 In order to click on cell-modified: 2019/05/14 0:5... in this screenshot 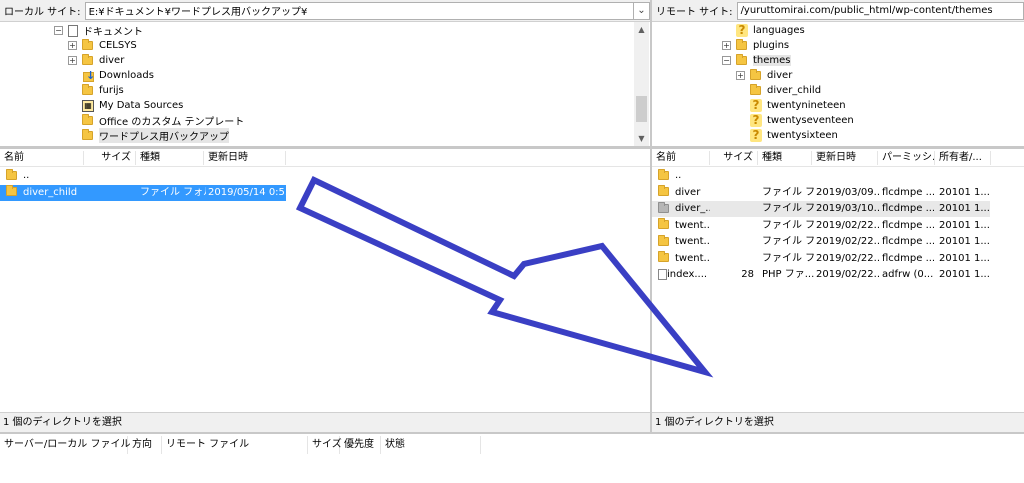, I will do `click(248, 192)`.